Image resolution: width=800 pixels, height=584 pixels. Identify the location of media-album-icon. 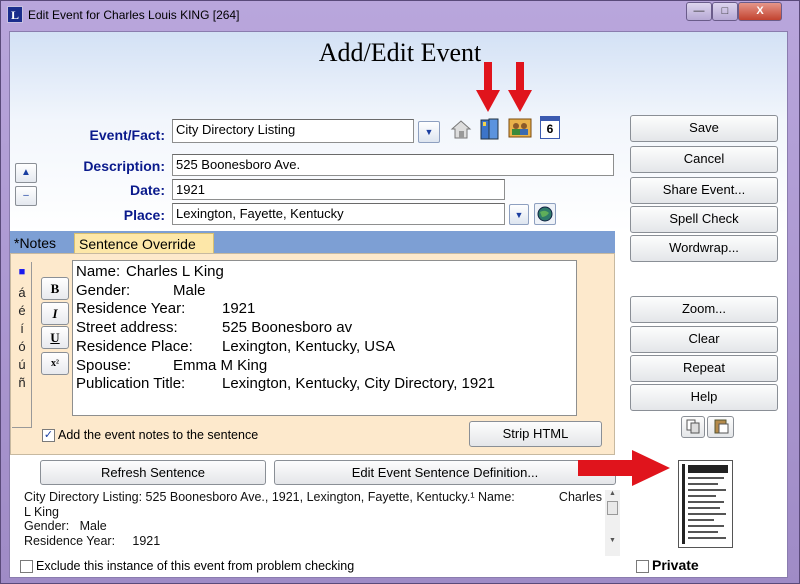
(520, 128).